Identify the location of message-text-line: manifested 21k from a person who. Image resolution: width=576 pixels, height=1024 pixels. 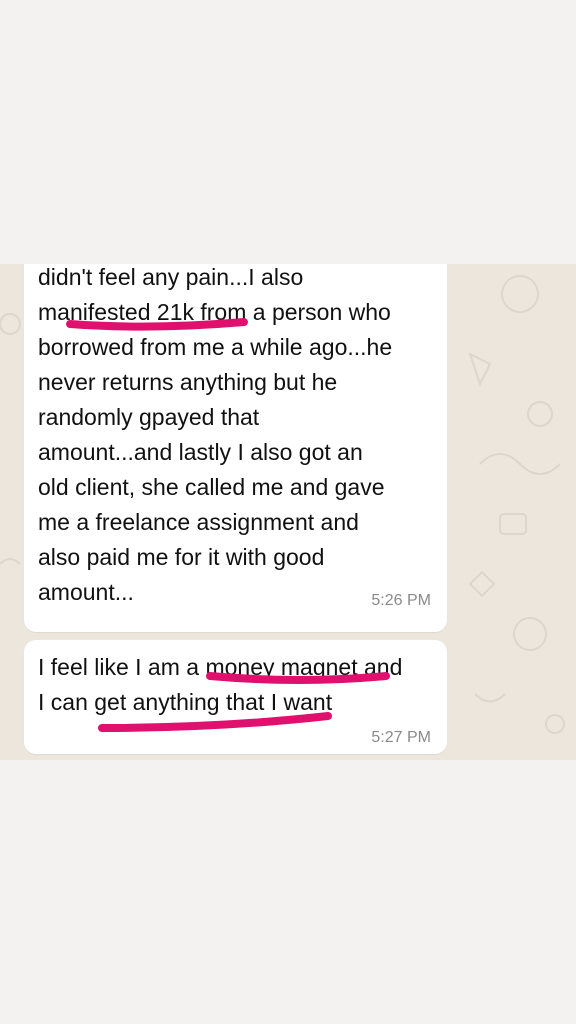
(214, 312).